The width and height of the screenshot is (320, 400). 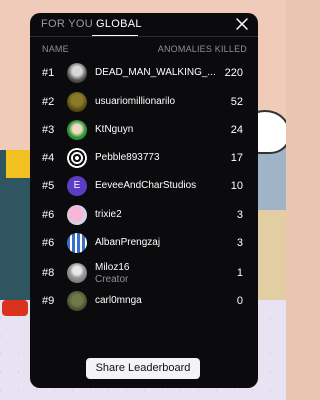 I want to click on gray-portrait-avatar, so click(x=77, y=73).